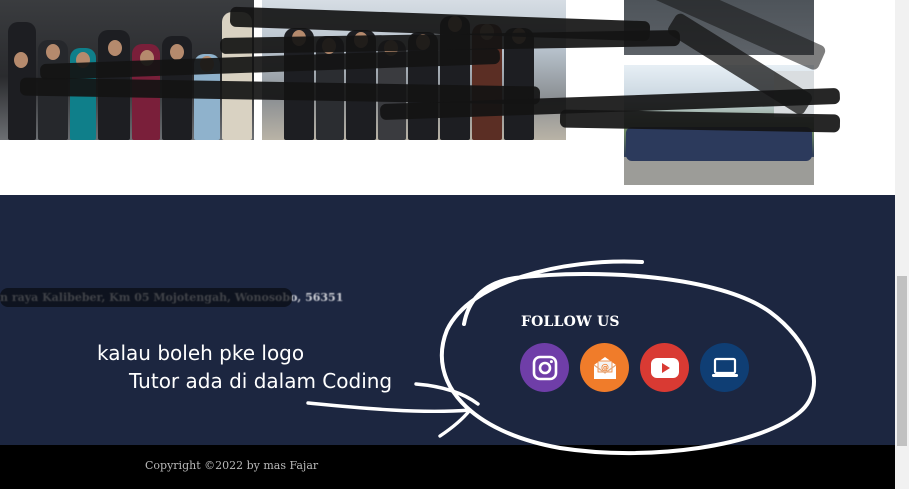 Image resolution: width=909 pixels, height=489 pixels. Describe the element at coordinates (902, 244) in the screenshot. I see `page-scrollbar` at that location.